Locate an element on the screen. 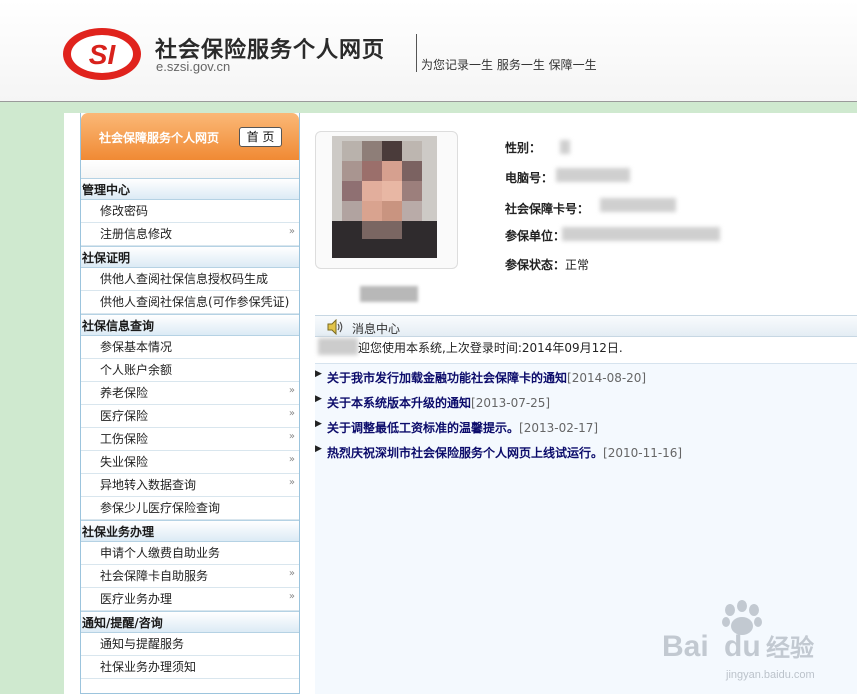 This screenshot has width=857, height=694. news-item: ▶ 关于我市发行加载金融功能社会保障卡的通知[2014-08-20] is located at coordinates (481, 377).